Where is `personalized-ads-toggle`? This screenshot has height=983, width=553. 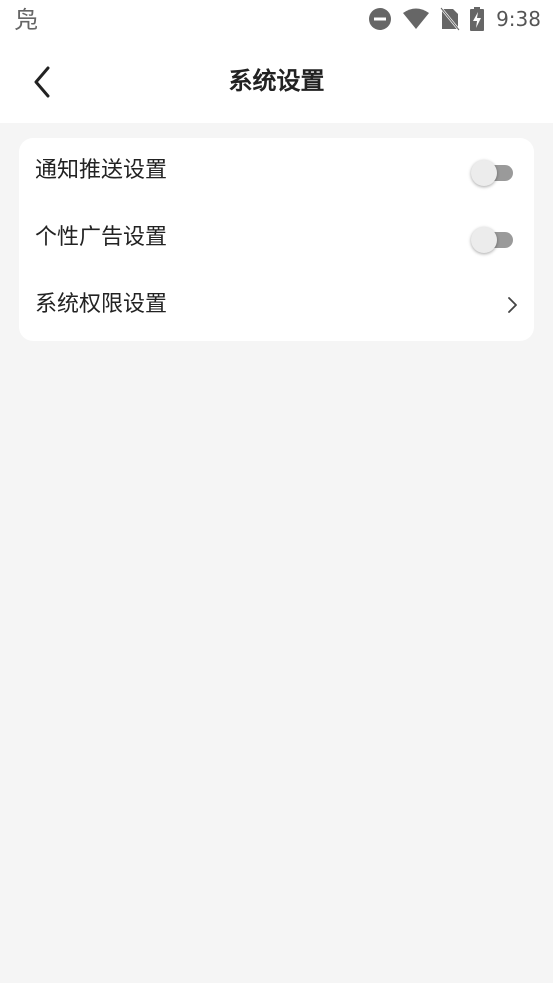 personalized-ads-toggle is located at coordinates (494, 240).